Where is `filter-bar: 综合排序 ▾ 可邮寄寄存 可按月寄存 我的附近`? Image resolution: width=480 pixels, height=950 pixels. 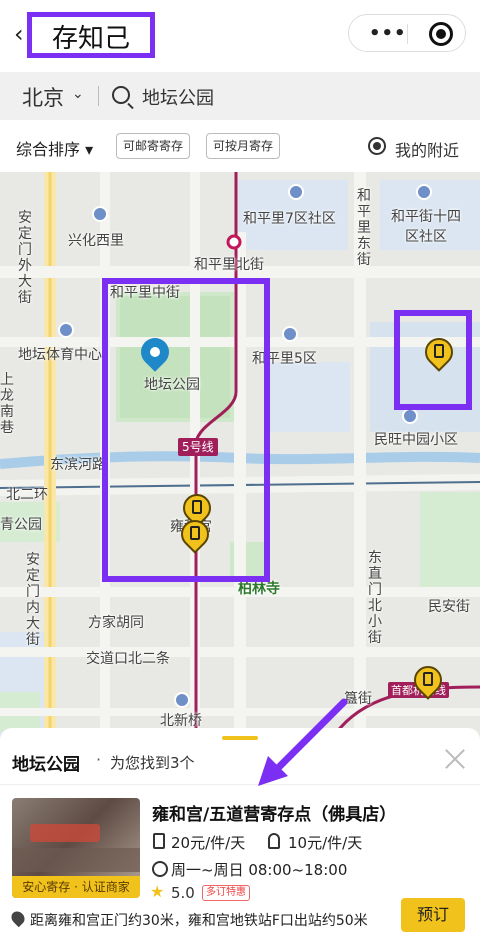 filter-bar: 综合排序 ▾ 可邮寄寄存 可按月寄存 我的附近 is located at coordinates (240, 146).